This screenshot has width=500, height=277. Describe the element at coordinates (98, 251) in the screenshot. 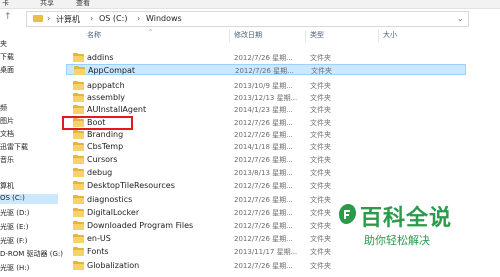

I see `file-name: Fonts` at that location.